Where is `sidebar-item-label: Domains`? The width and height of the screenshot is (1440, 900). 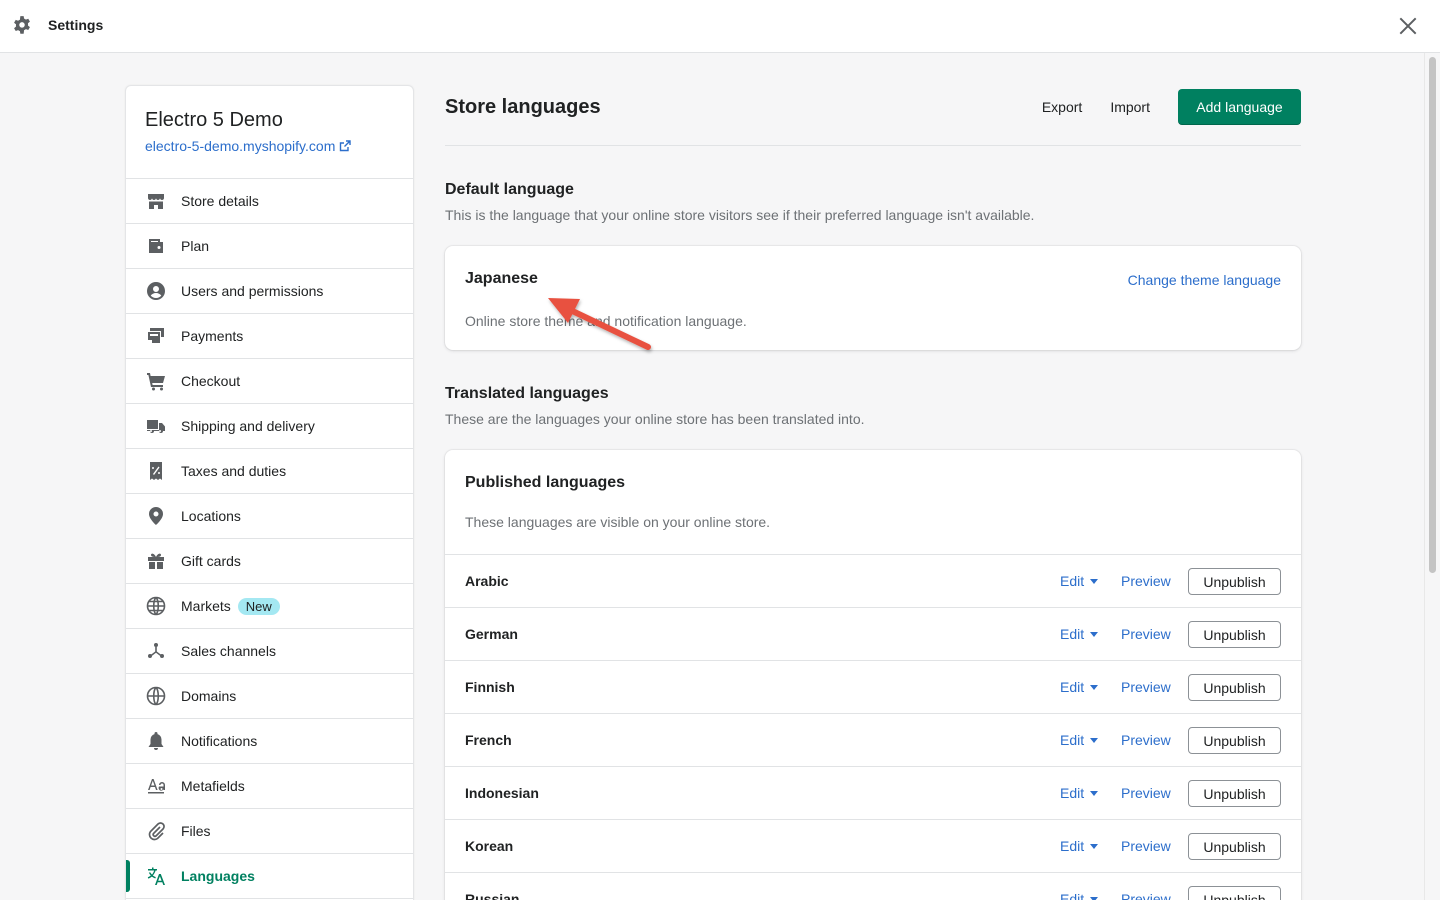
sidebar-item-label: Domains is located at coordinates (209, 696).